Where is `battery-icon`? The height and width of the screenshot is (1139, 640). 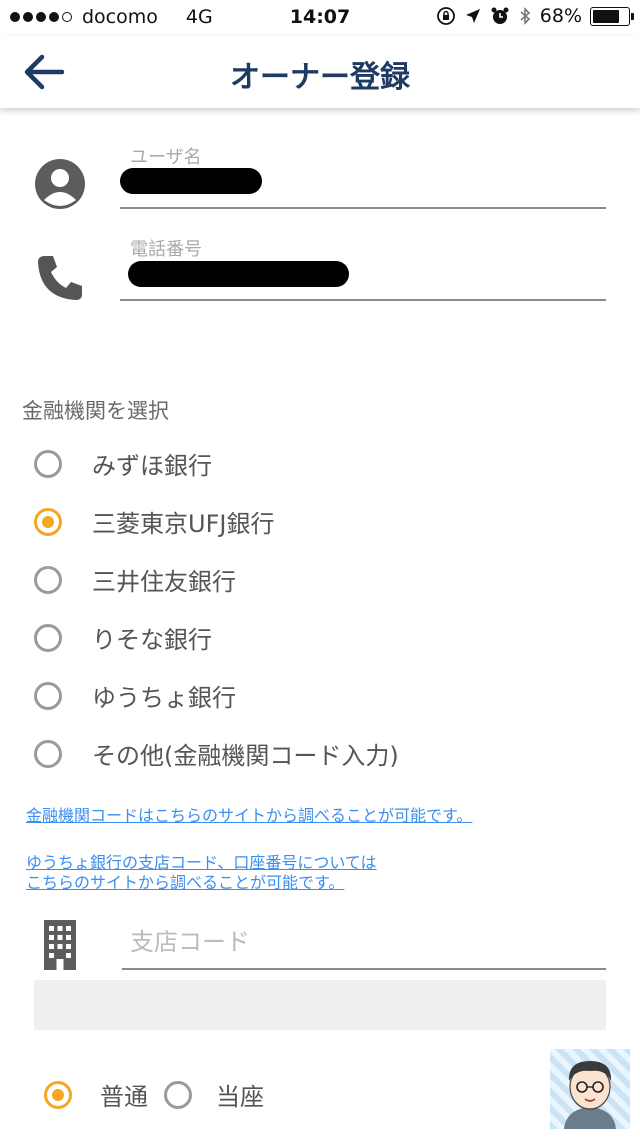 battery-icon is located at coordinates (612, 16).